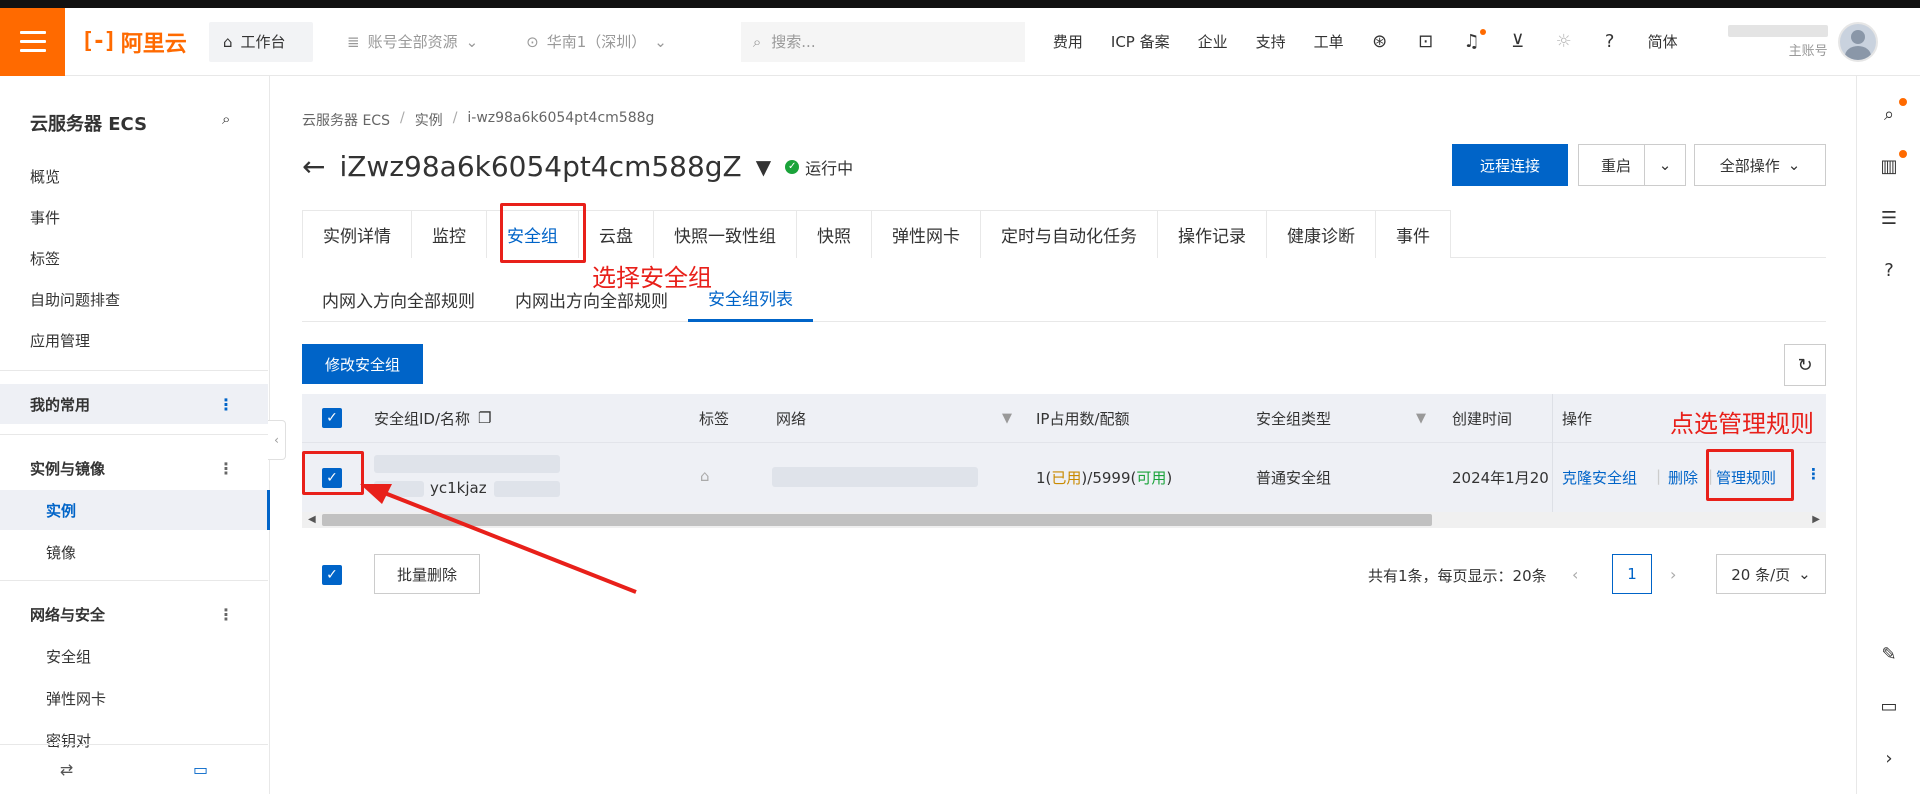  Describe the element at coordinates (353, 41) in the screenshot. I see `stack-icon: ≣` at that location.